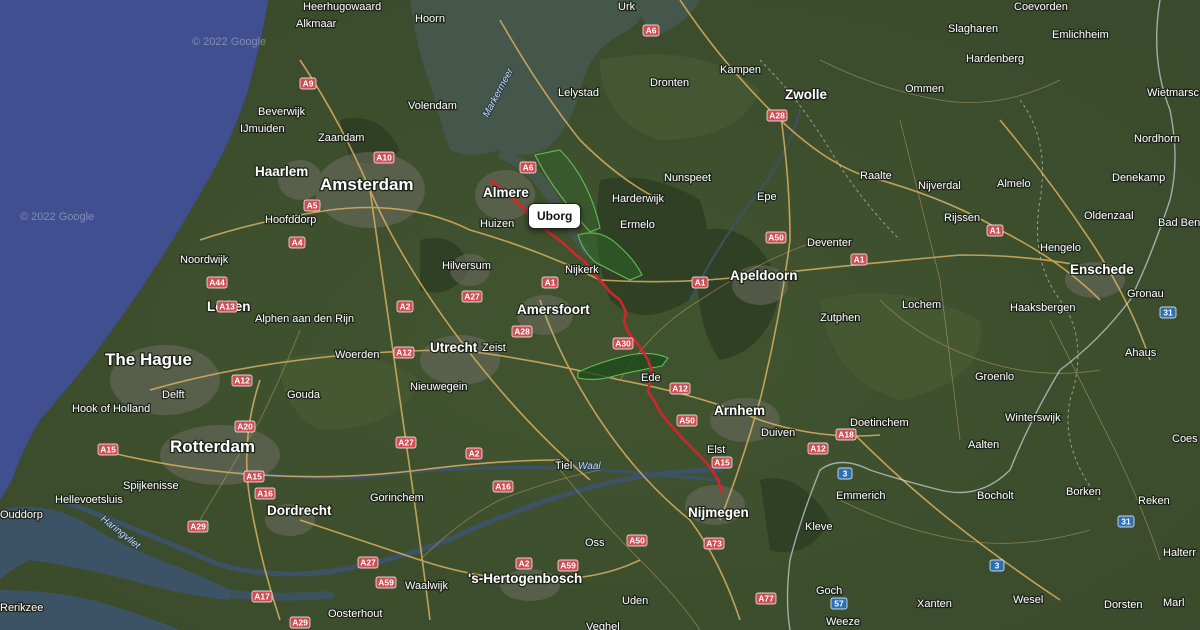  I want to click on city-label-apeldoorn: Apeldoorn, so click(764, 275).